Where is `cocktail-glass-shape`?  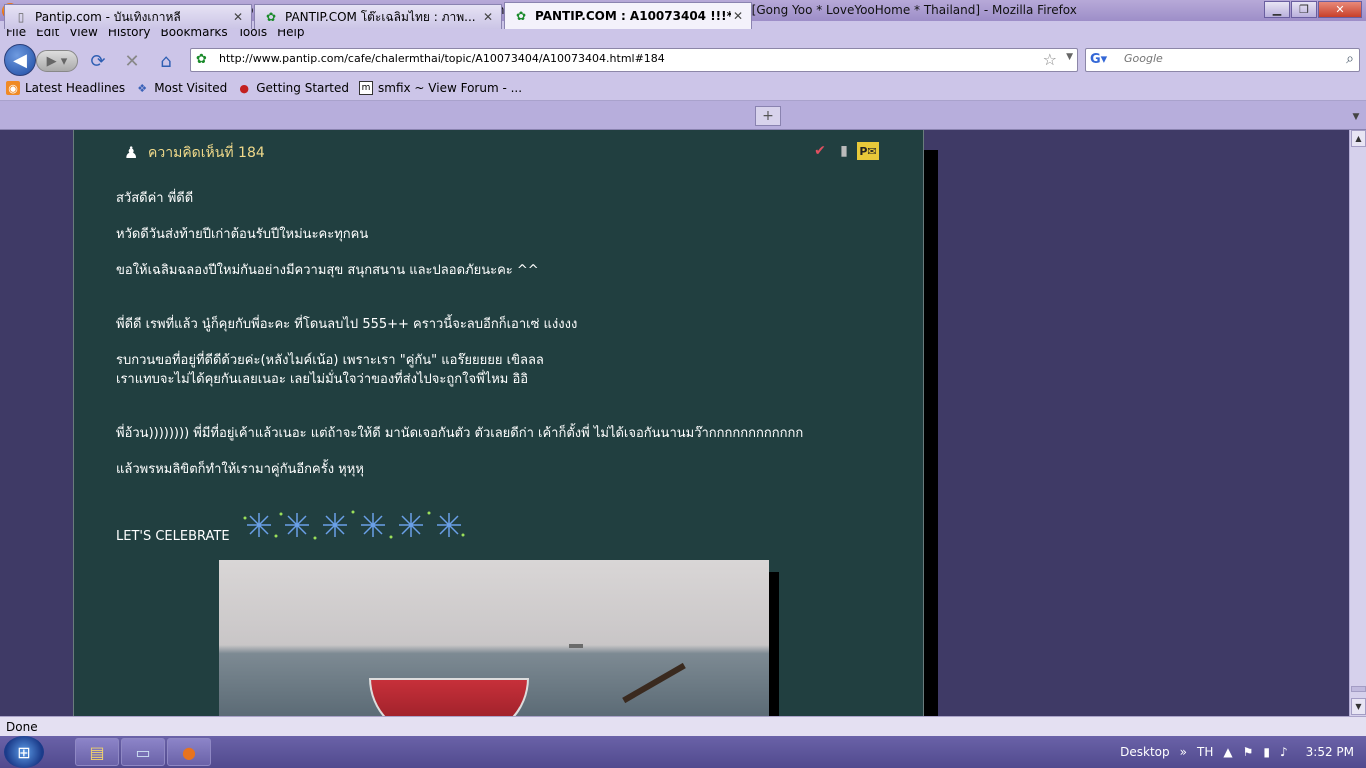 cocktail-glass-shape is located at coordinates (449, 697).